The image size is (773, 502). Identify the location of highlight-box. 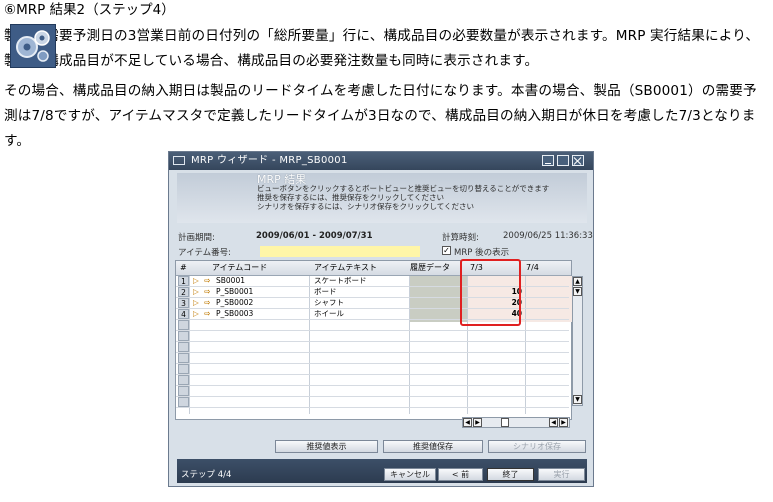
(490, 292).